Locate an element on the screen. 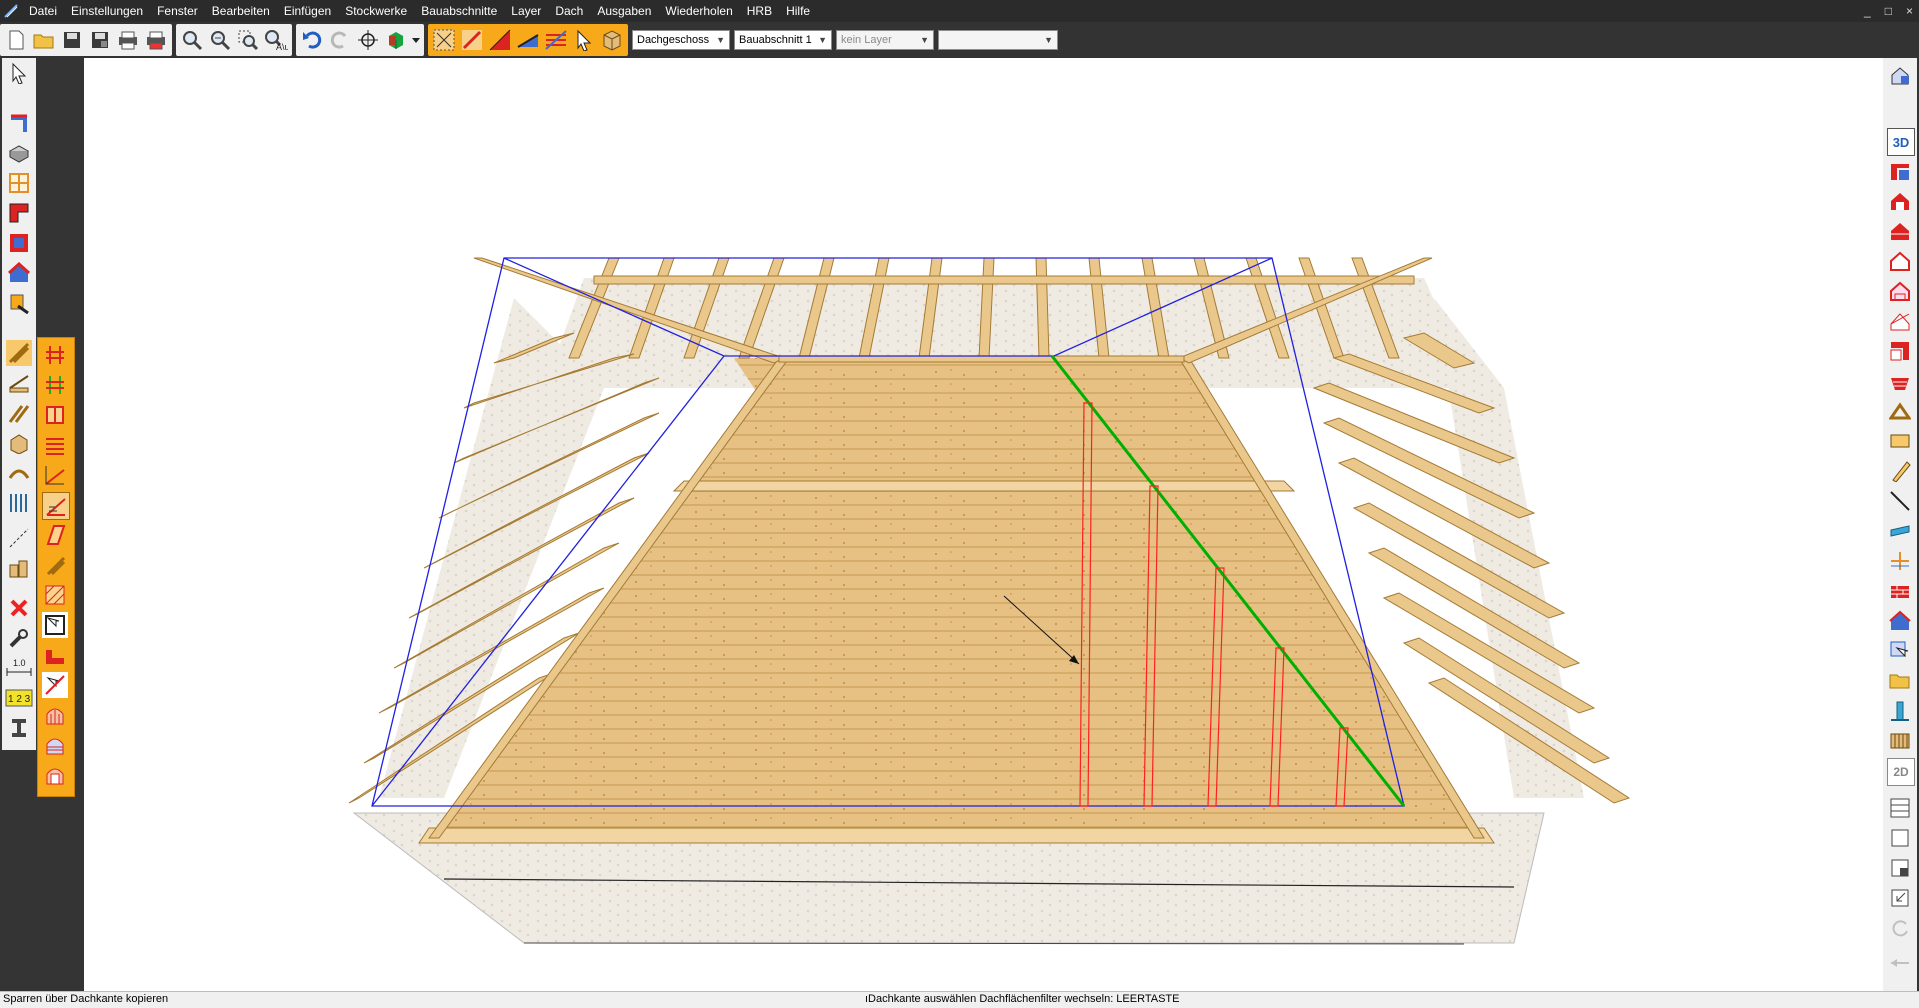 The width and height of the screenshot is (1919, 1008). rafter-frame-icon is located at coordinates (55, 415).